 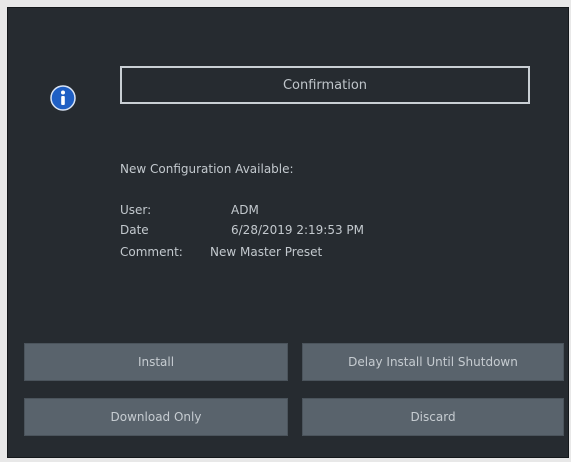 I want to click on install-button-label: Install, so click(x=156, y=362).